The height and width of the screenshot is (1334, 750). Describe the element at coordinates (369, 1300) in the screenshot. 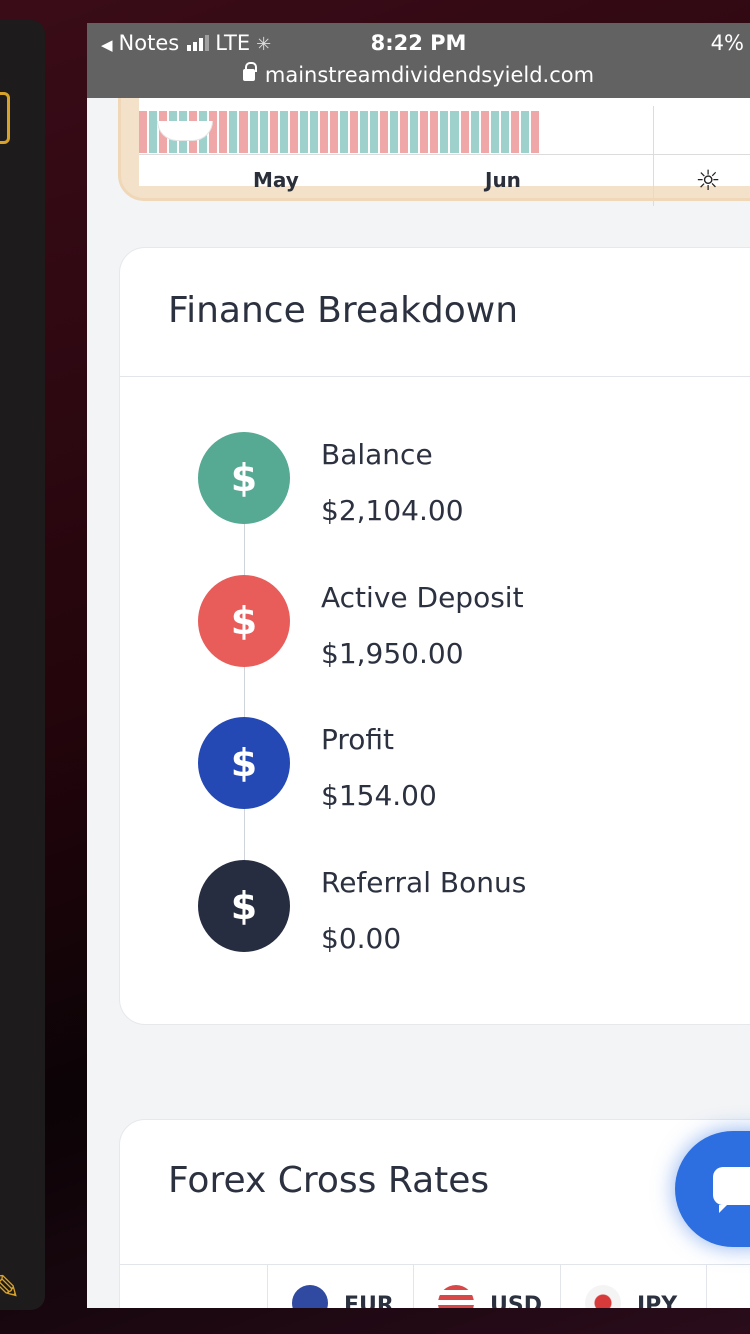

I see `currency-code: EUR` at that location.